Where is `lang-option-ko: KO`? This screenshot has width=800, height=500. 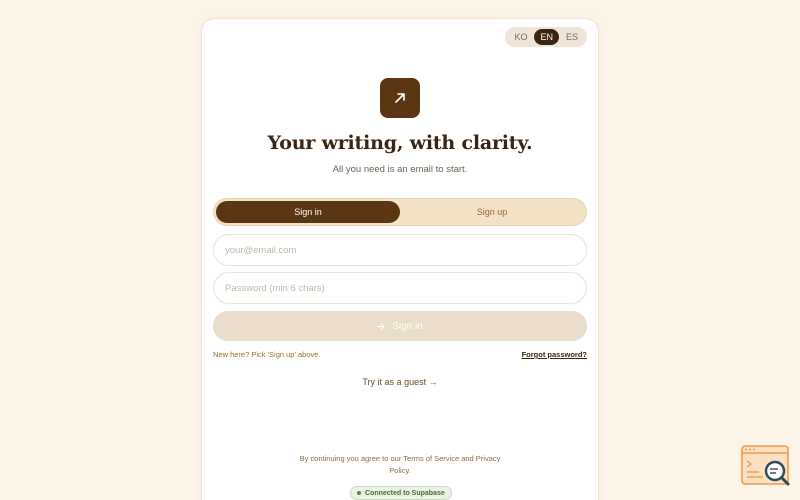 lang-option-ko: KO is located at coordinates (520, 37).